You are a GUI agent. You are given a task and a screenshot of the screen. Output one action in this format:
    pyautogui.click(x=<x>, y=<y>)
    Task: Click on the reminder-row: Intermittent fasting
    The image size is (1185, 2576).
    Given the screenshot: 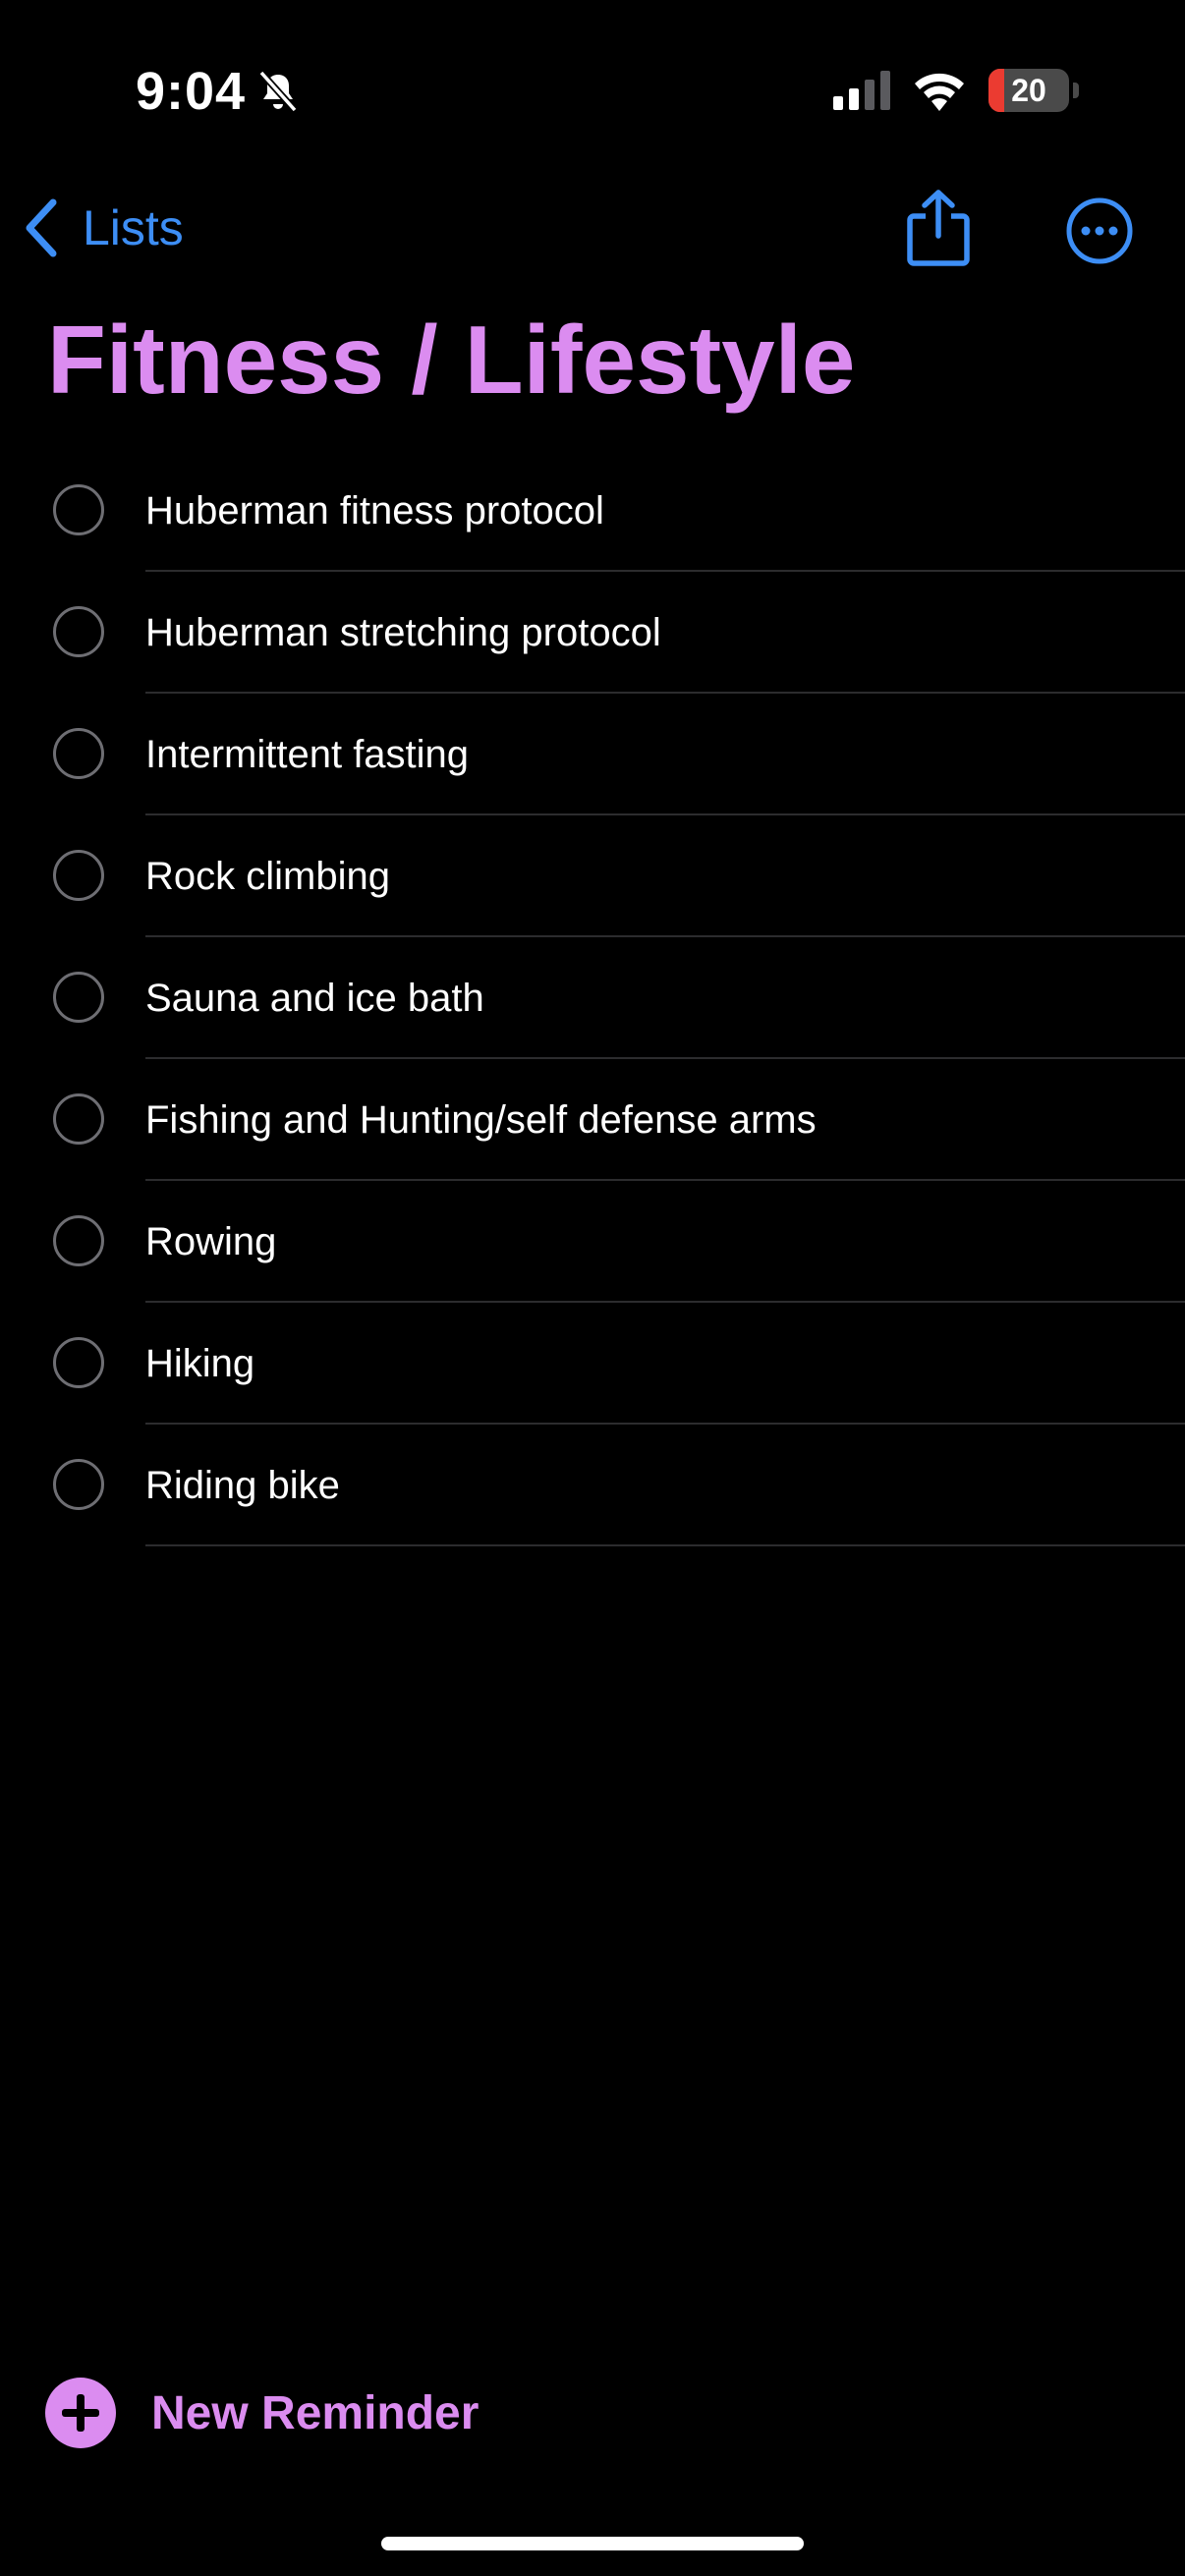 What is the action you would take?
    pyautogui.click(x=592, y=754)
    